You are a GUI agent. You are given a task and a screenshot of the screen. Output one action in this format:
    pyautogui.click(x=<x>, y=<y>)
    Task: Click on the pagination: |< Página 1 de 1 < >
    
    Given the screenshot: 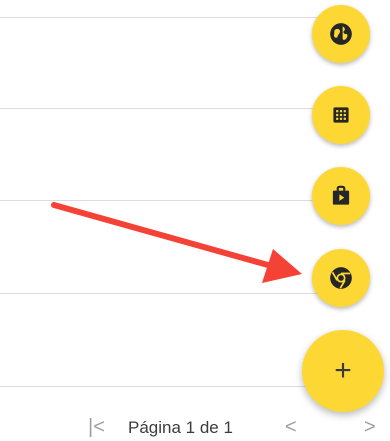 What is the action you would take?
    pyautogui.click(x=195, y=428)
    